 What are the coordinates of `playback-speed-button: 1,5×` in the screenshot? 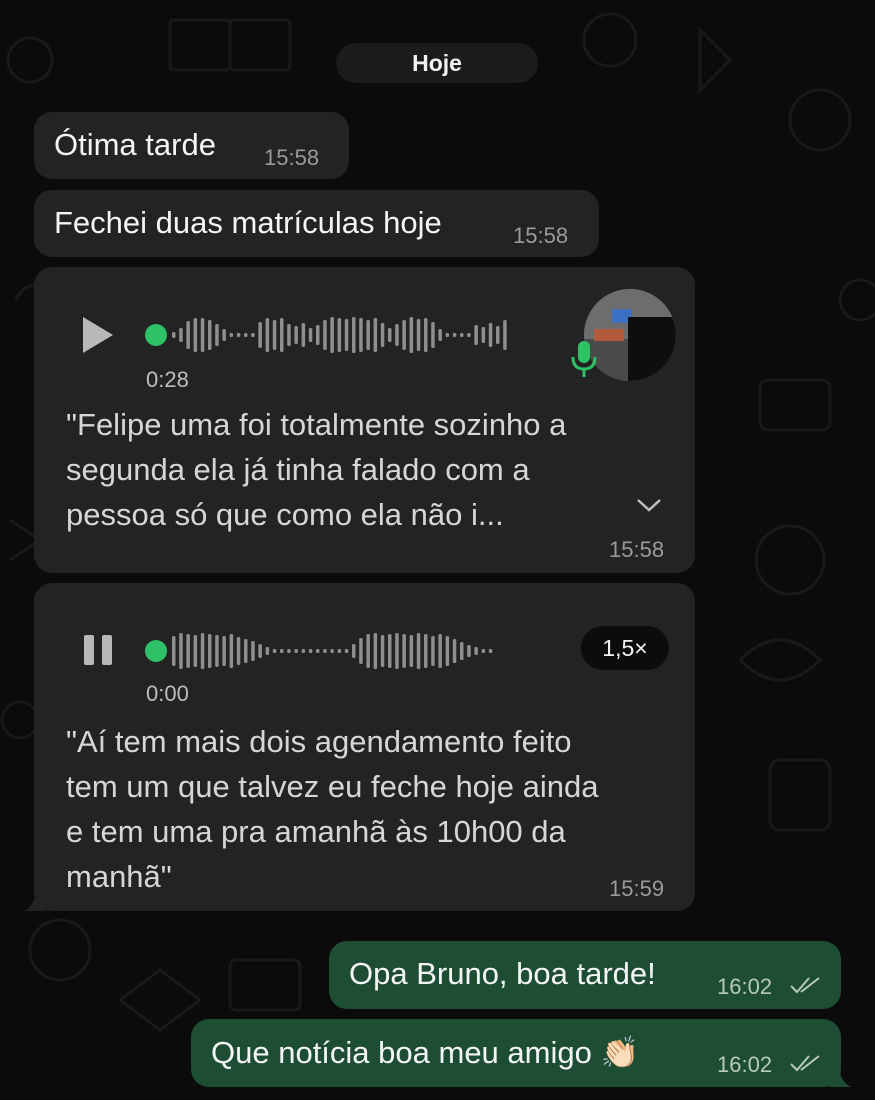 It's located at (625, 648).